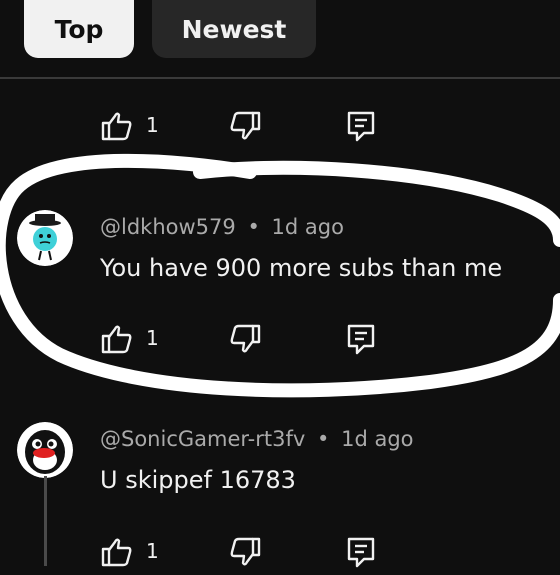  I want to click on comment-text: U skippef 16783, so click(198, 480).